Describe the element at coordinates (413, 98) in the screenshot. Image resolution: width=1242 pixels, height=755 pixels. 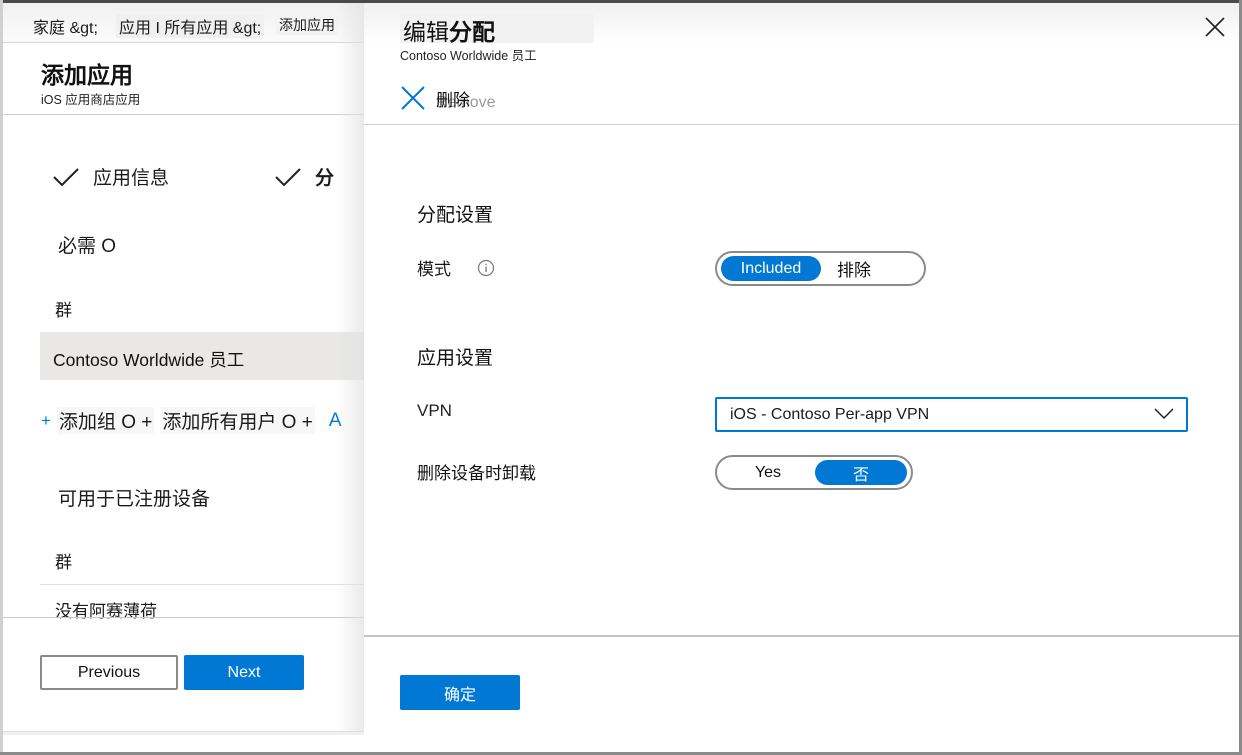
I see `remove-x-icon` at that location.